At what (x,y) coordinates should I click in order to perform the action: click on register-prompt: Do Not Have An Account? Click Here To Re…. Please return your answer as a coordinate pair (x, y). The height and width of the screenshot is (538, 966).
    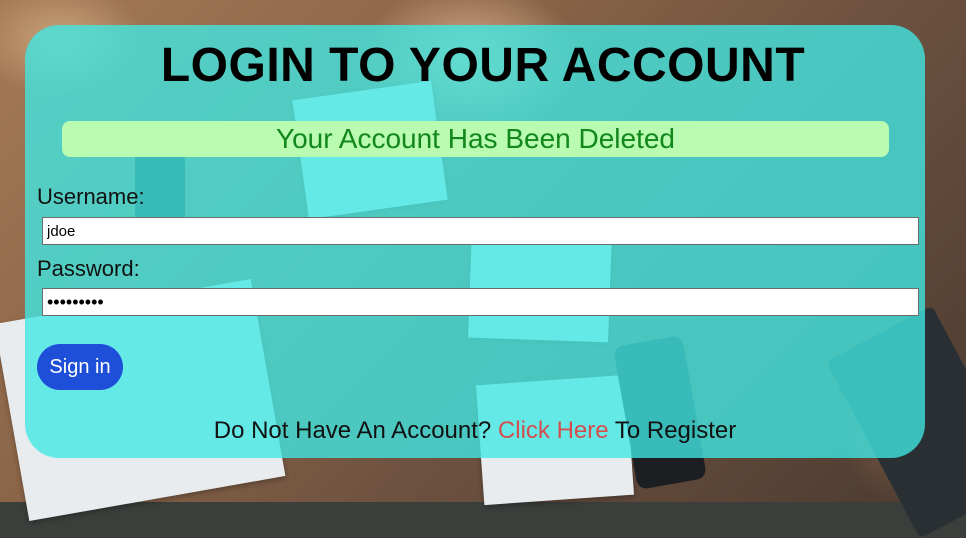
    Looking at the image, I should click on (475, 431).